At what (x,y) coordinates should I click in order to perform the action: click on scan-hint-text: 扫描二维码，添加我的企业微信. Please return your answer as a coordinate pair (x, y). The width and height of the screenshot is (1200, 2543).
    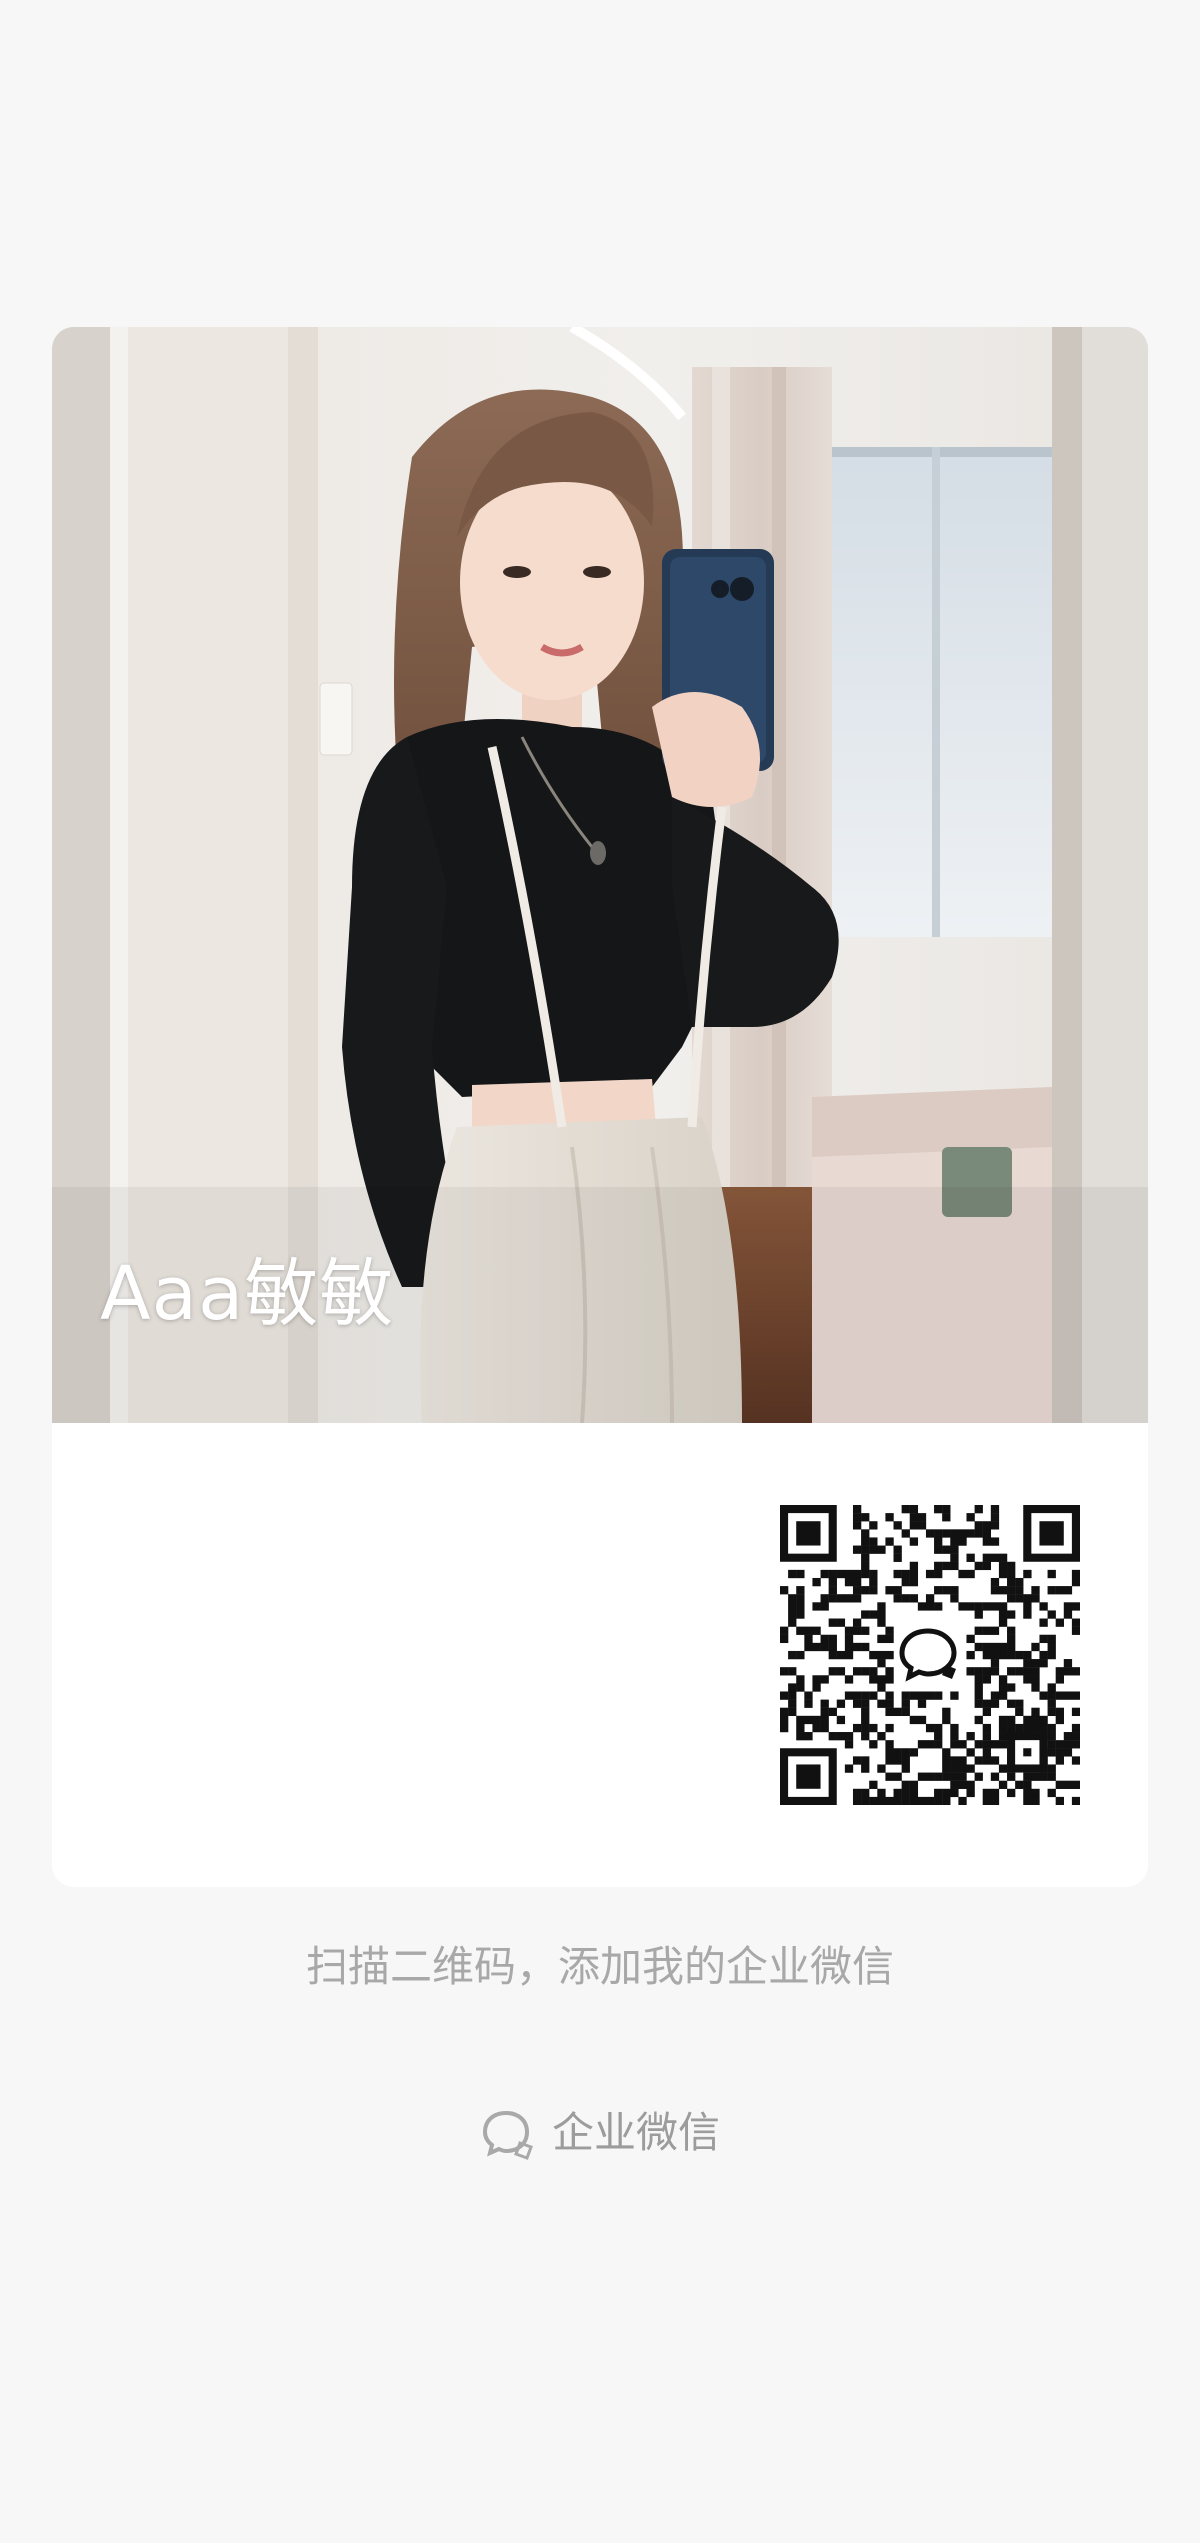
    Looking at the image, I should click on (599, 1966).